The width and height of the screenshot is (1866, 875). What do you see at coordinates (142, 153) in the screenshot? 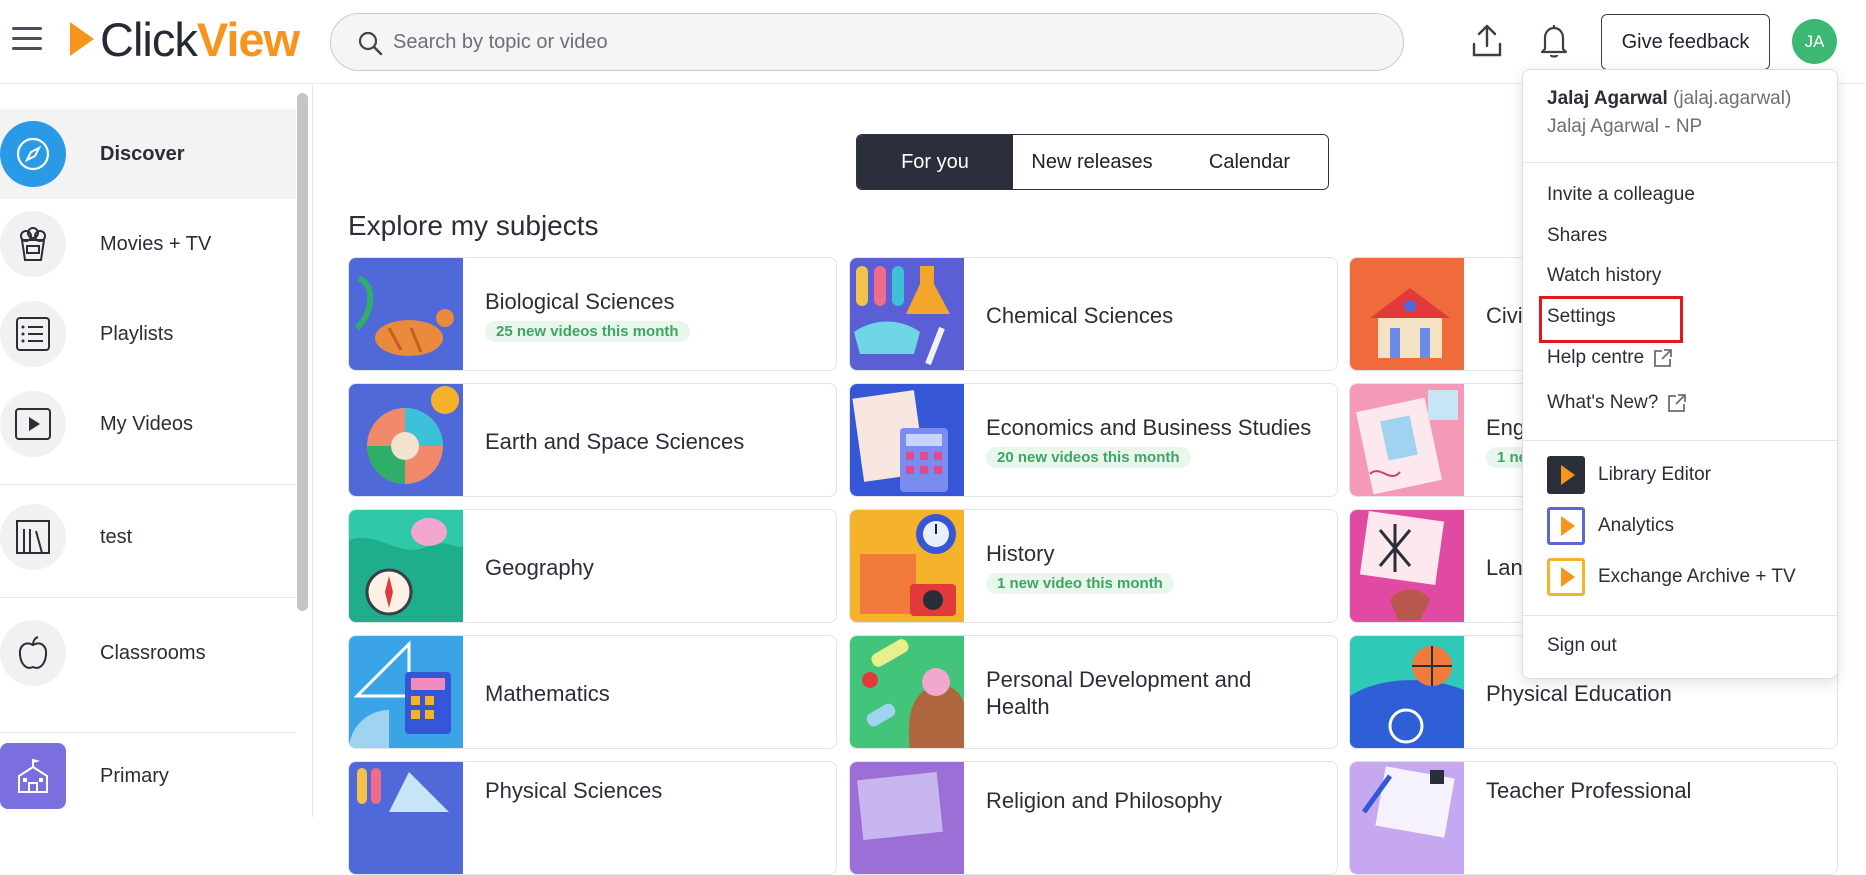
I see `sidebar-item-label: Discover` at bounding box center [142, 153].